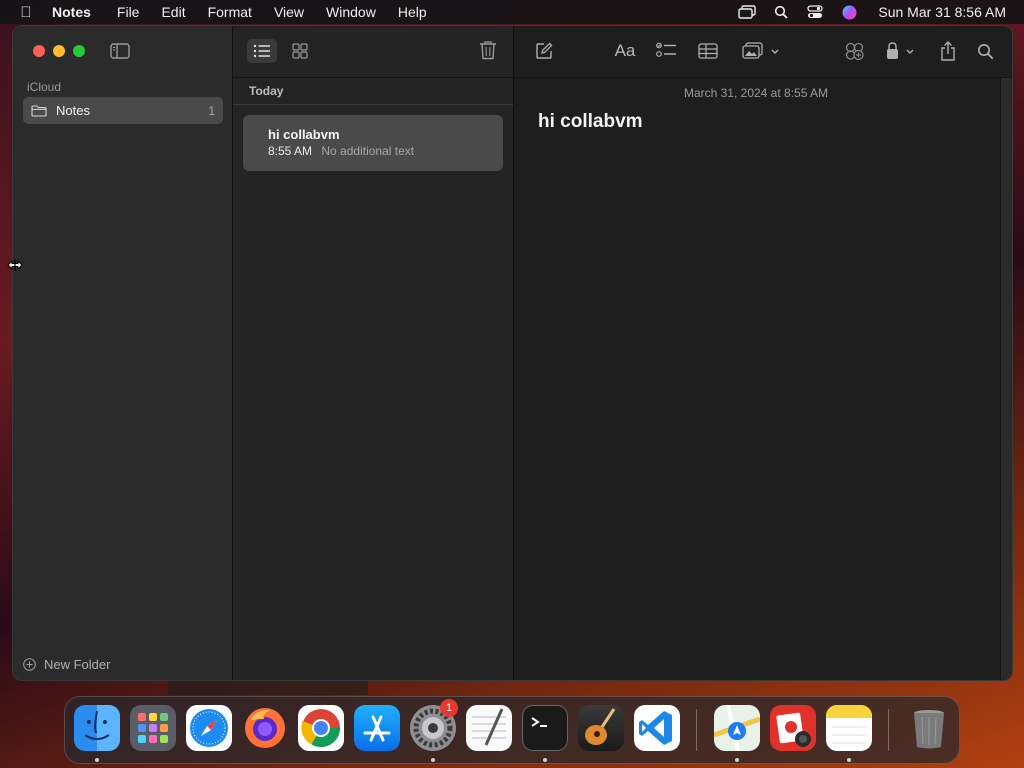 This screenshot has width=1024, height=768. I want to click on window-controls, so click(59, 51).